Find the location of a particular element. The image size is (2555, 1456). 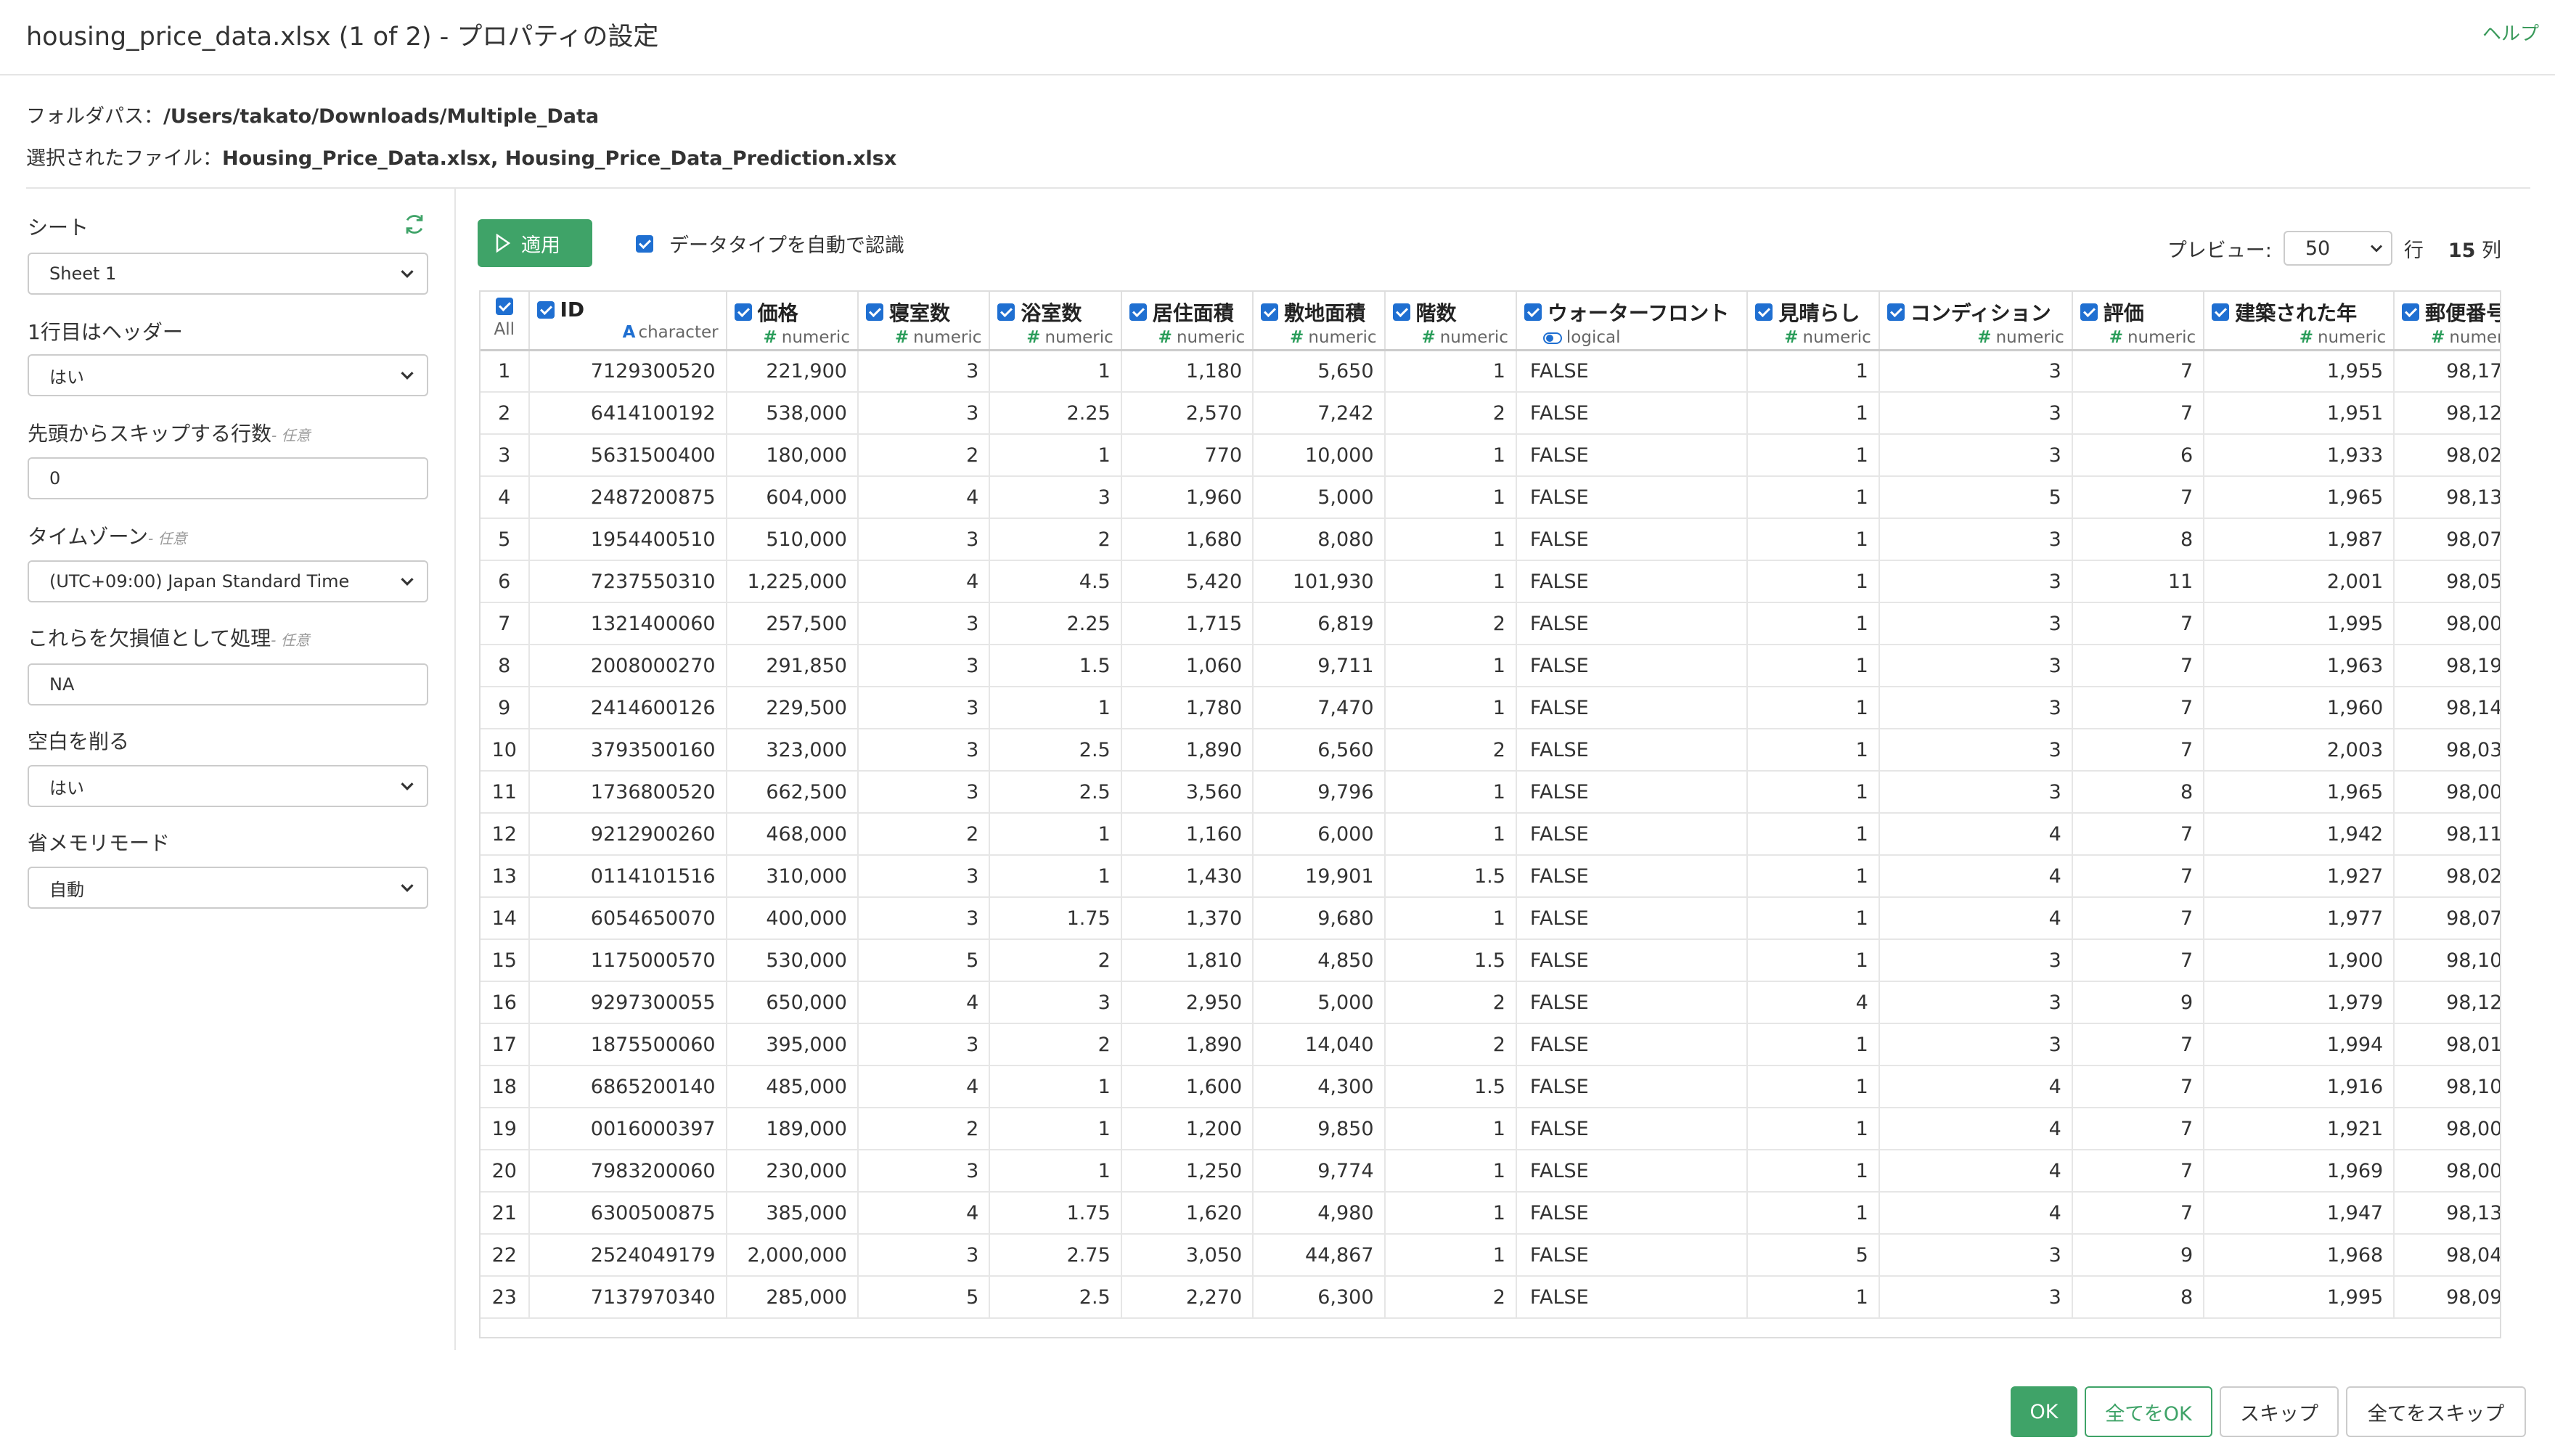

preview-rows-value: 50 is located at coordinates (2318, 248).